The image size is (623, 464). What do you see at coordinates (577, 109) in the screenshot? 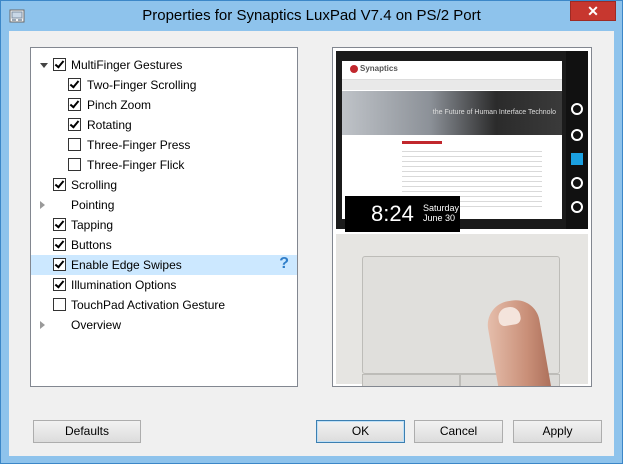
I see `search-charm-icon` at bounding box center [577, 109].